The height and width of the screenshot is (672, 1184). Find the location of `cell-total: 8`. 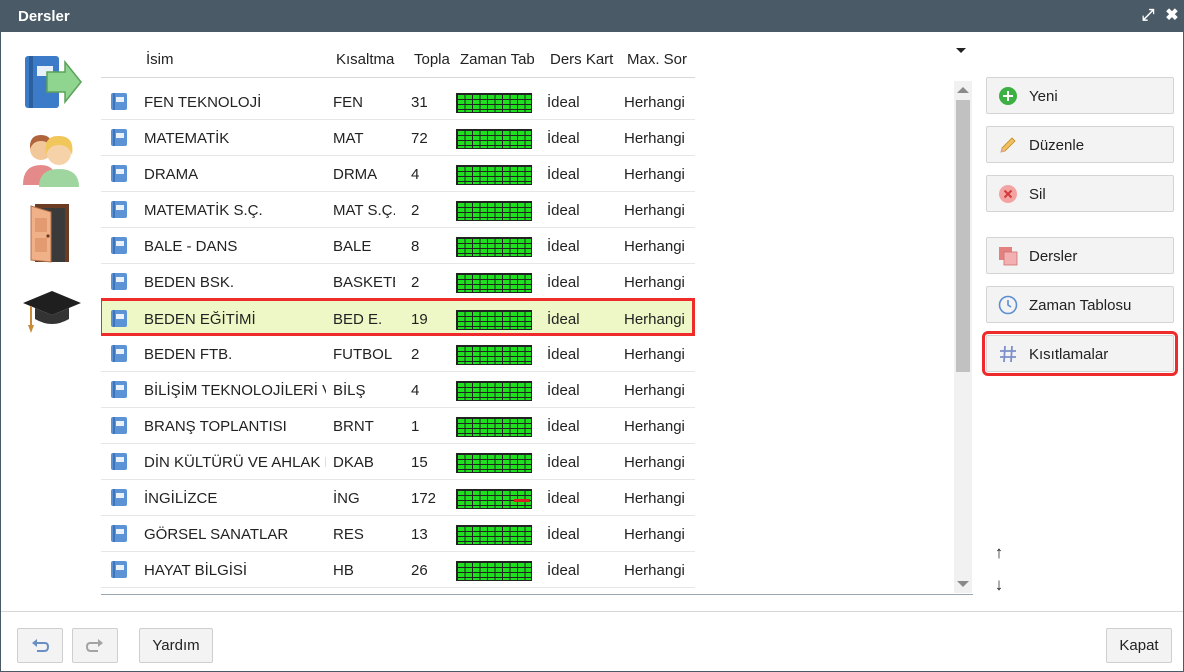

cell-total: 8 is located at coordinates (415, 246).